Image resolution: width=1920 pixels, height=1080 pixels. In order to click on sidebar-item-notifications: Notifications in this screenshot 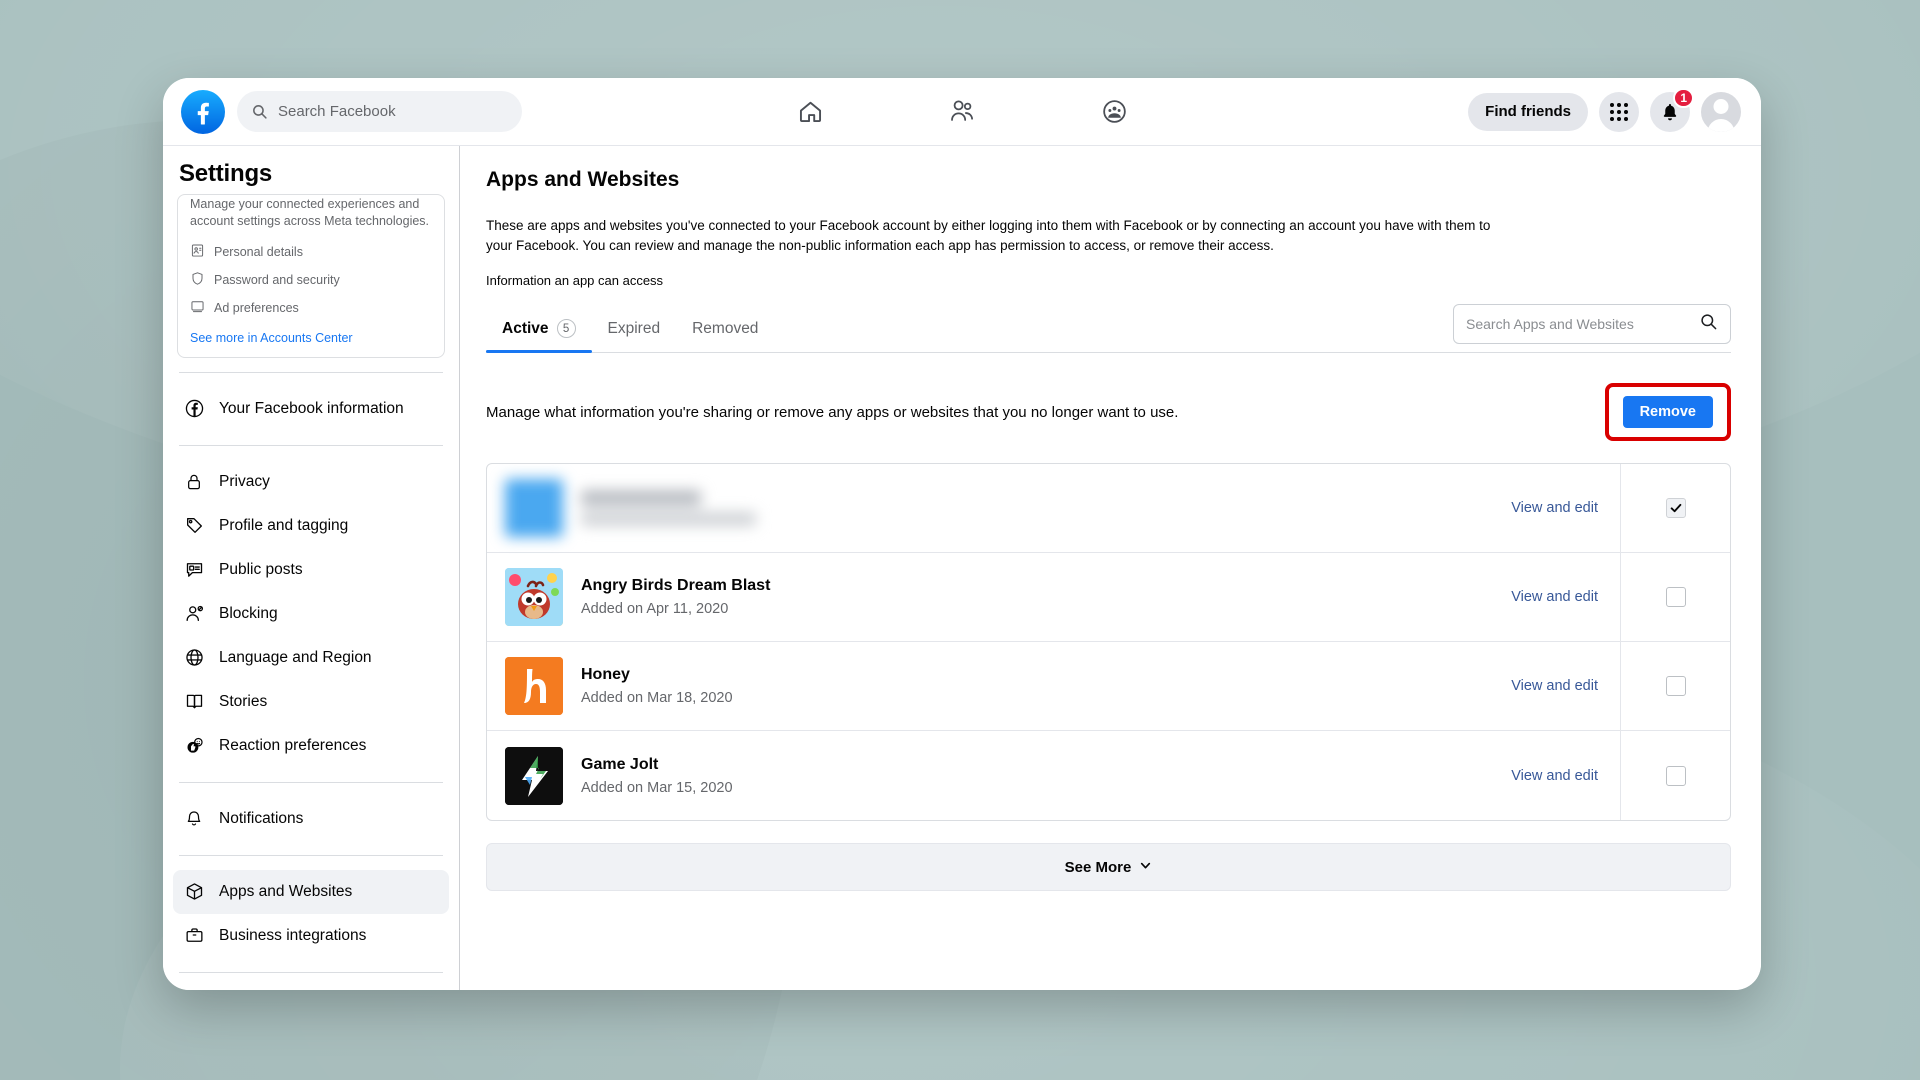, I will do `click(311, 819)`.